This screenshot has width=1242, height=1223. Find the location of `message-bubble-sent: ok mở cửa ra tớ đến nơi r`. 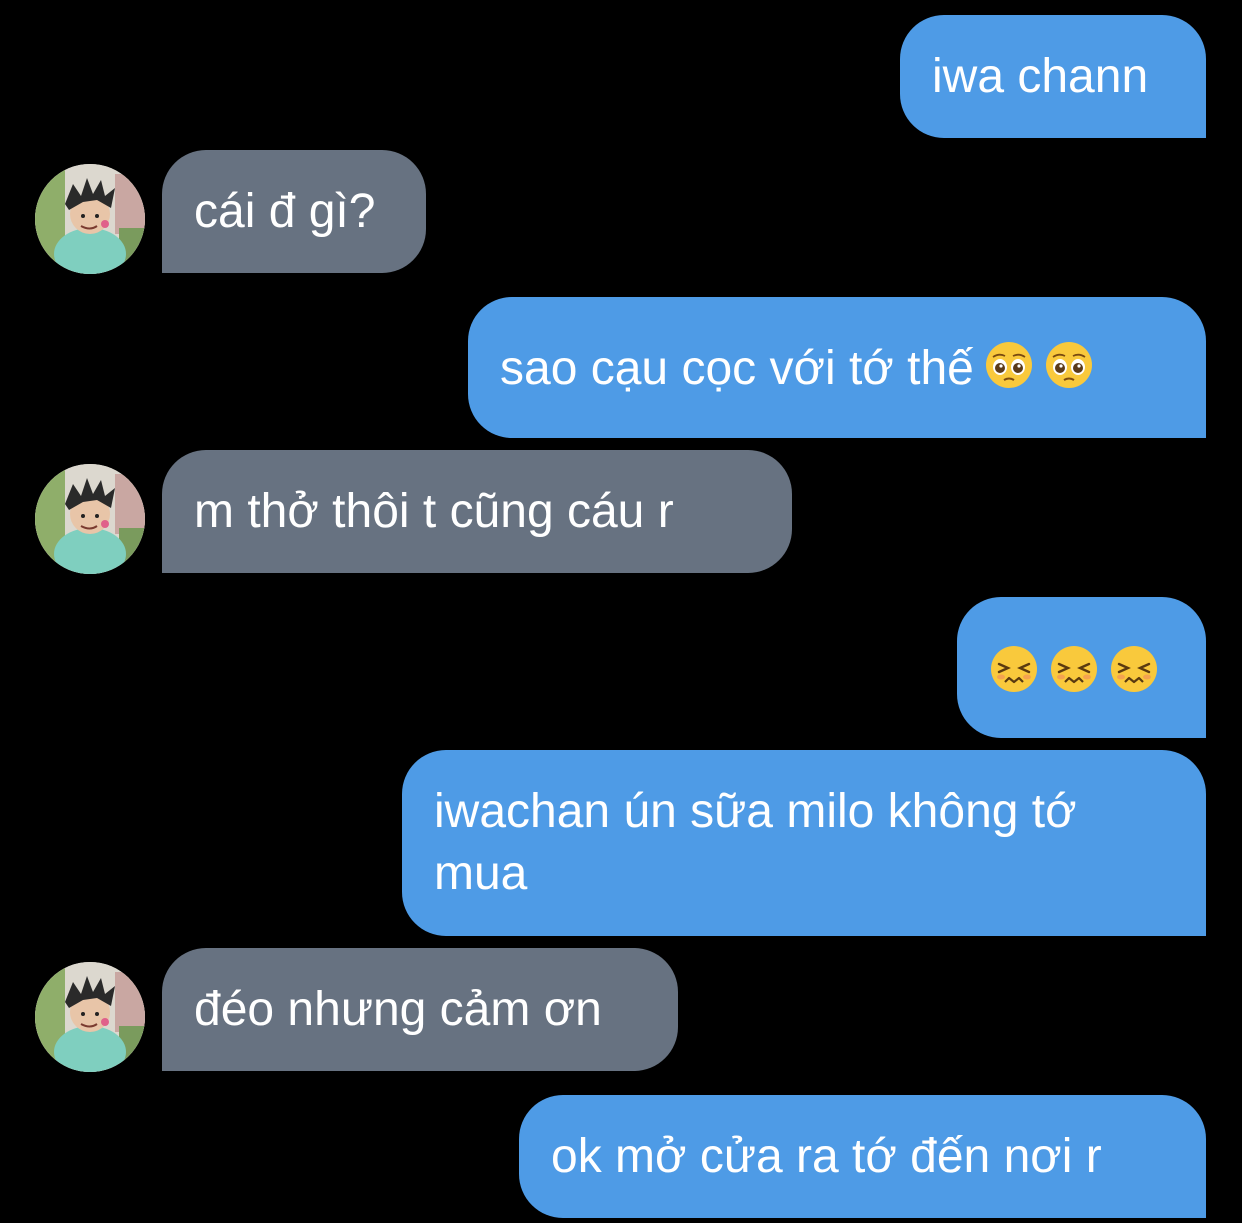

message-bubble-sent: ok mở cửa ra tớ đến nơi r is located at coordinates (862, 1156).